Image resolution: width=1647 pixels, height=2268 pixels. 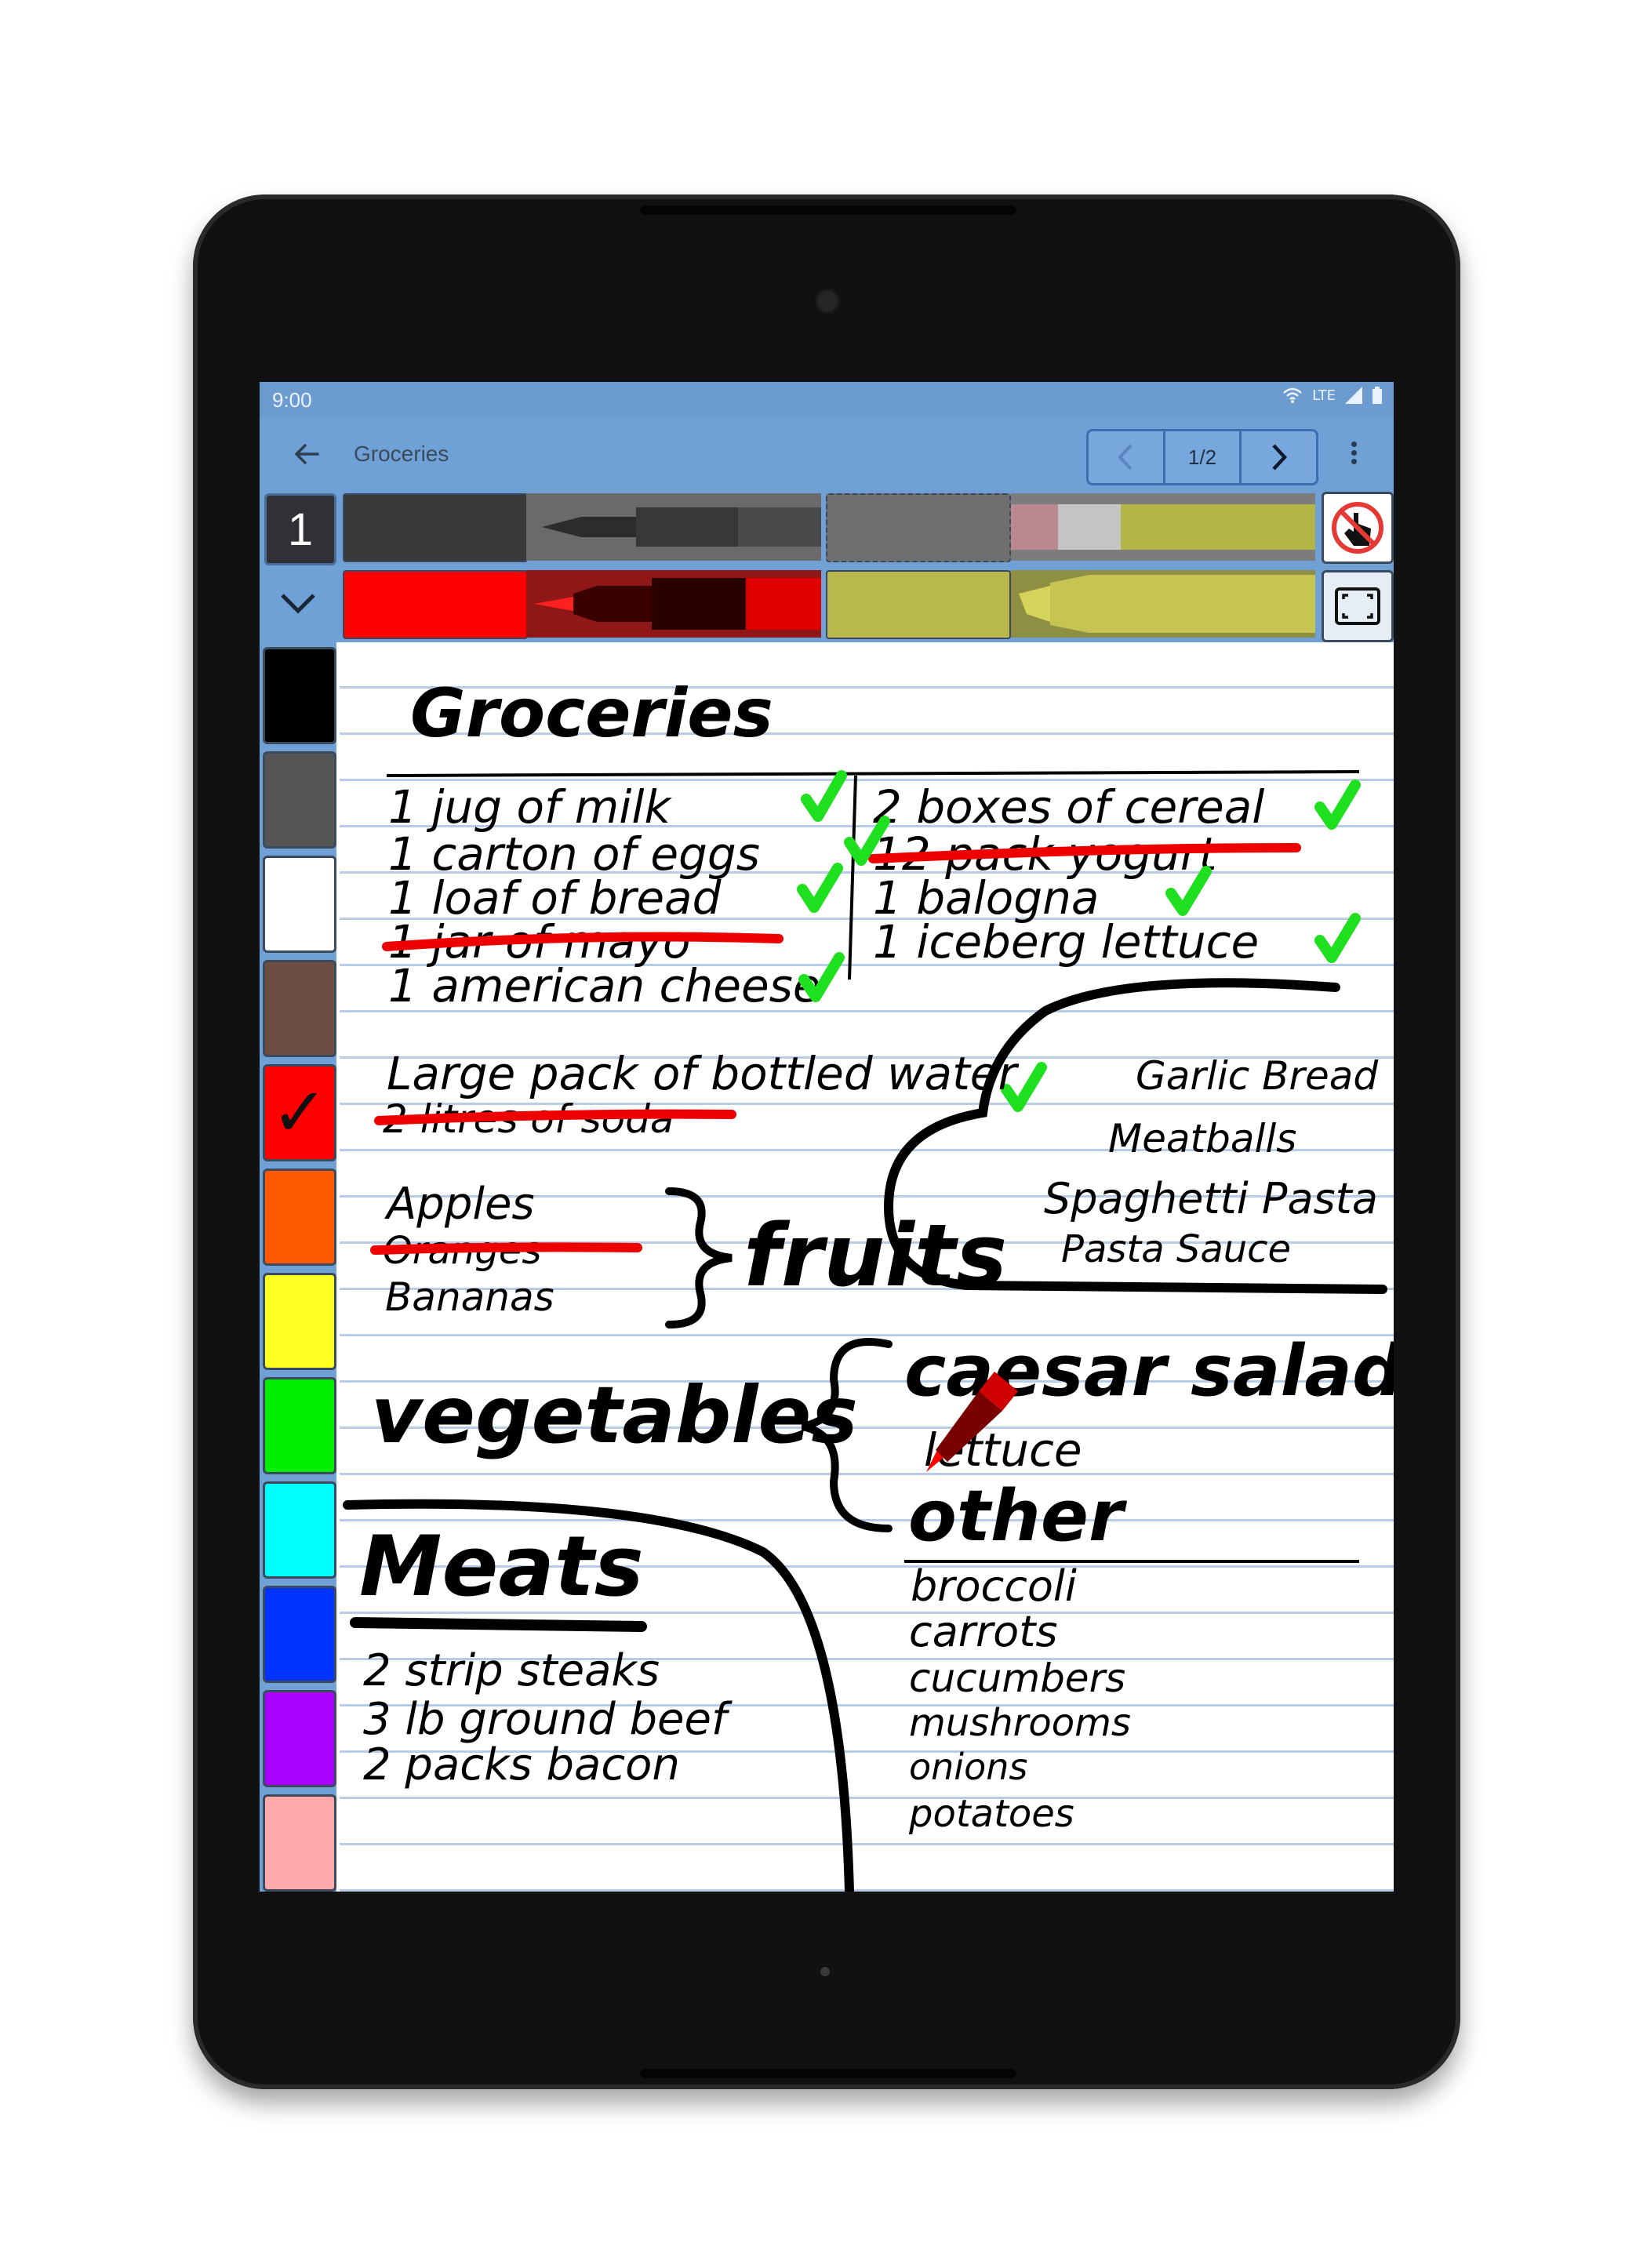 What do you see at coordinates (827, 565) in the screenshot?
I see `pen-toolbar: 1` at bounding box center [827, 565].